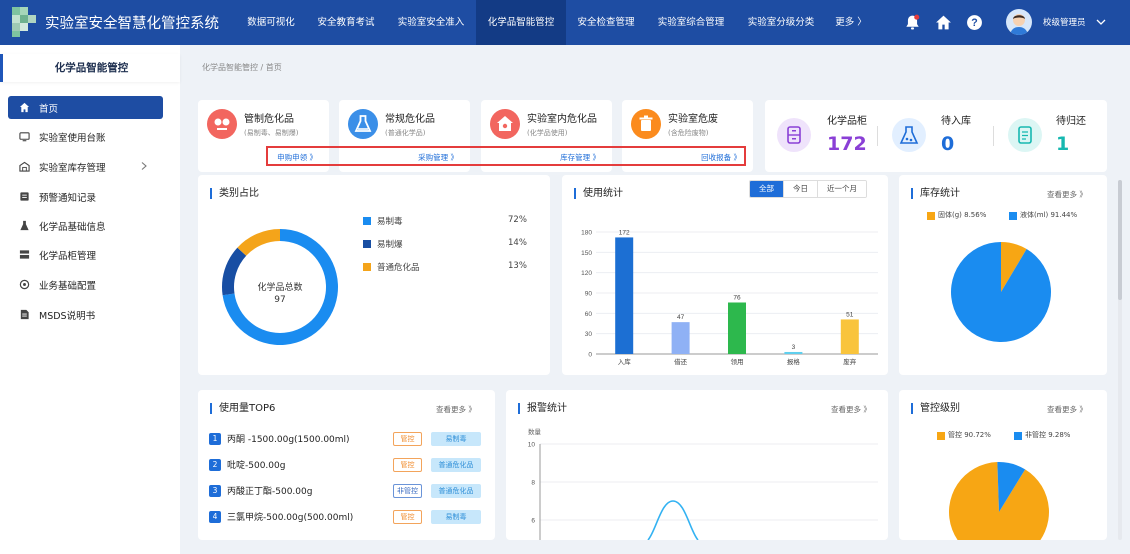  I want to click on list-item: 4 三氯甲烷-500.00g(500.00ml) 管控 易制毒, so click(354, 518).